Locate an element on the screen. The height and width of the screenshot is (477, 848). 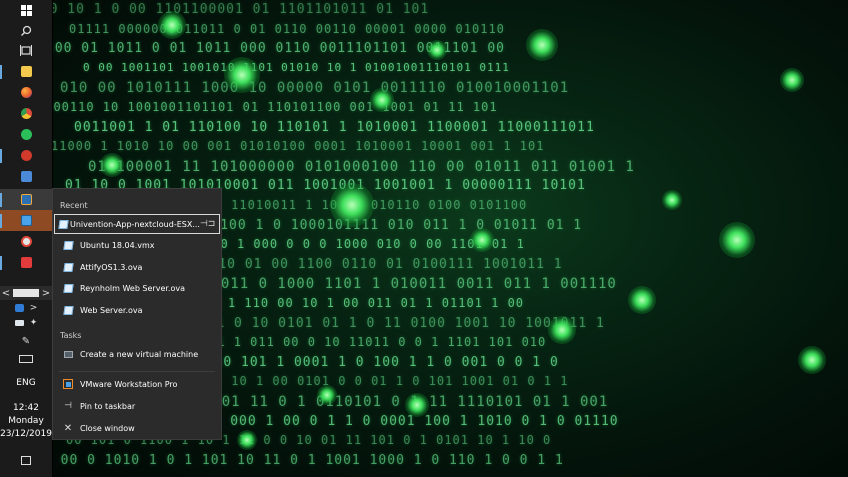
recent-item: Reynholm Web Server.ova is located at coordinates (137, 289).